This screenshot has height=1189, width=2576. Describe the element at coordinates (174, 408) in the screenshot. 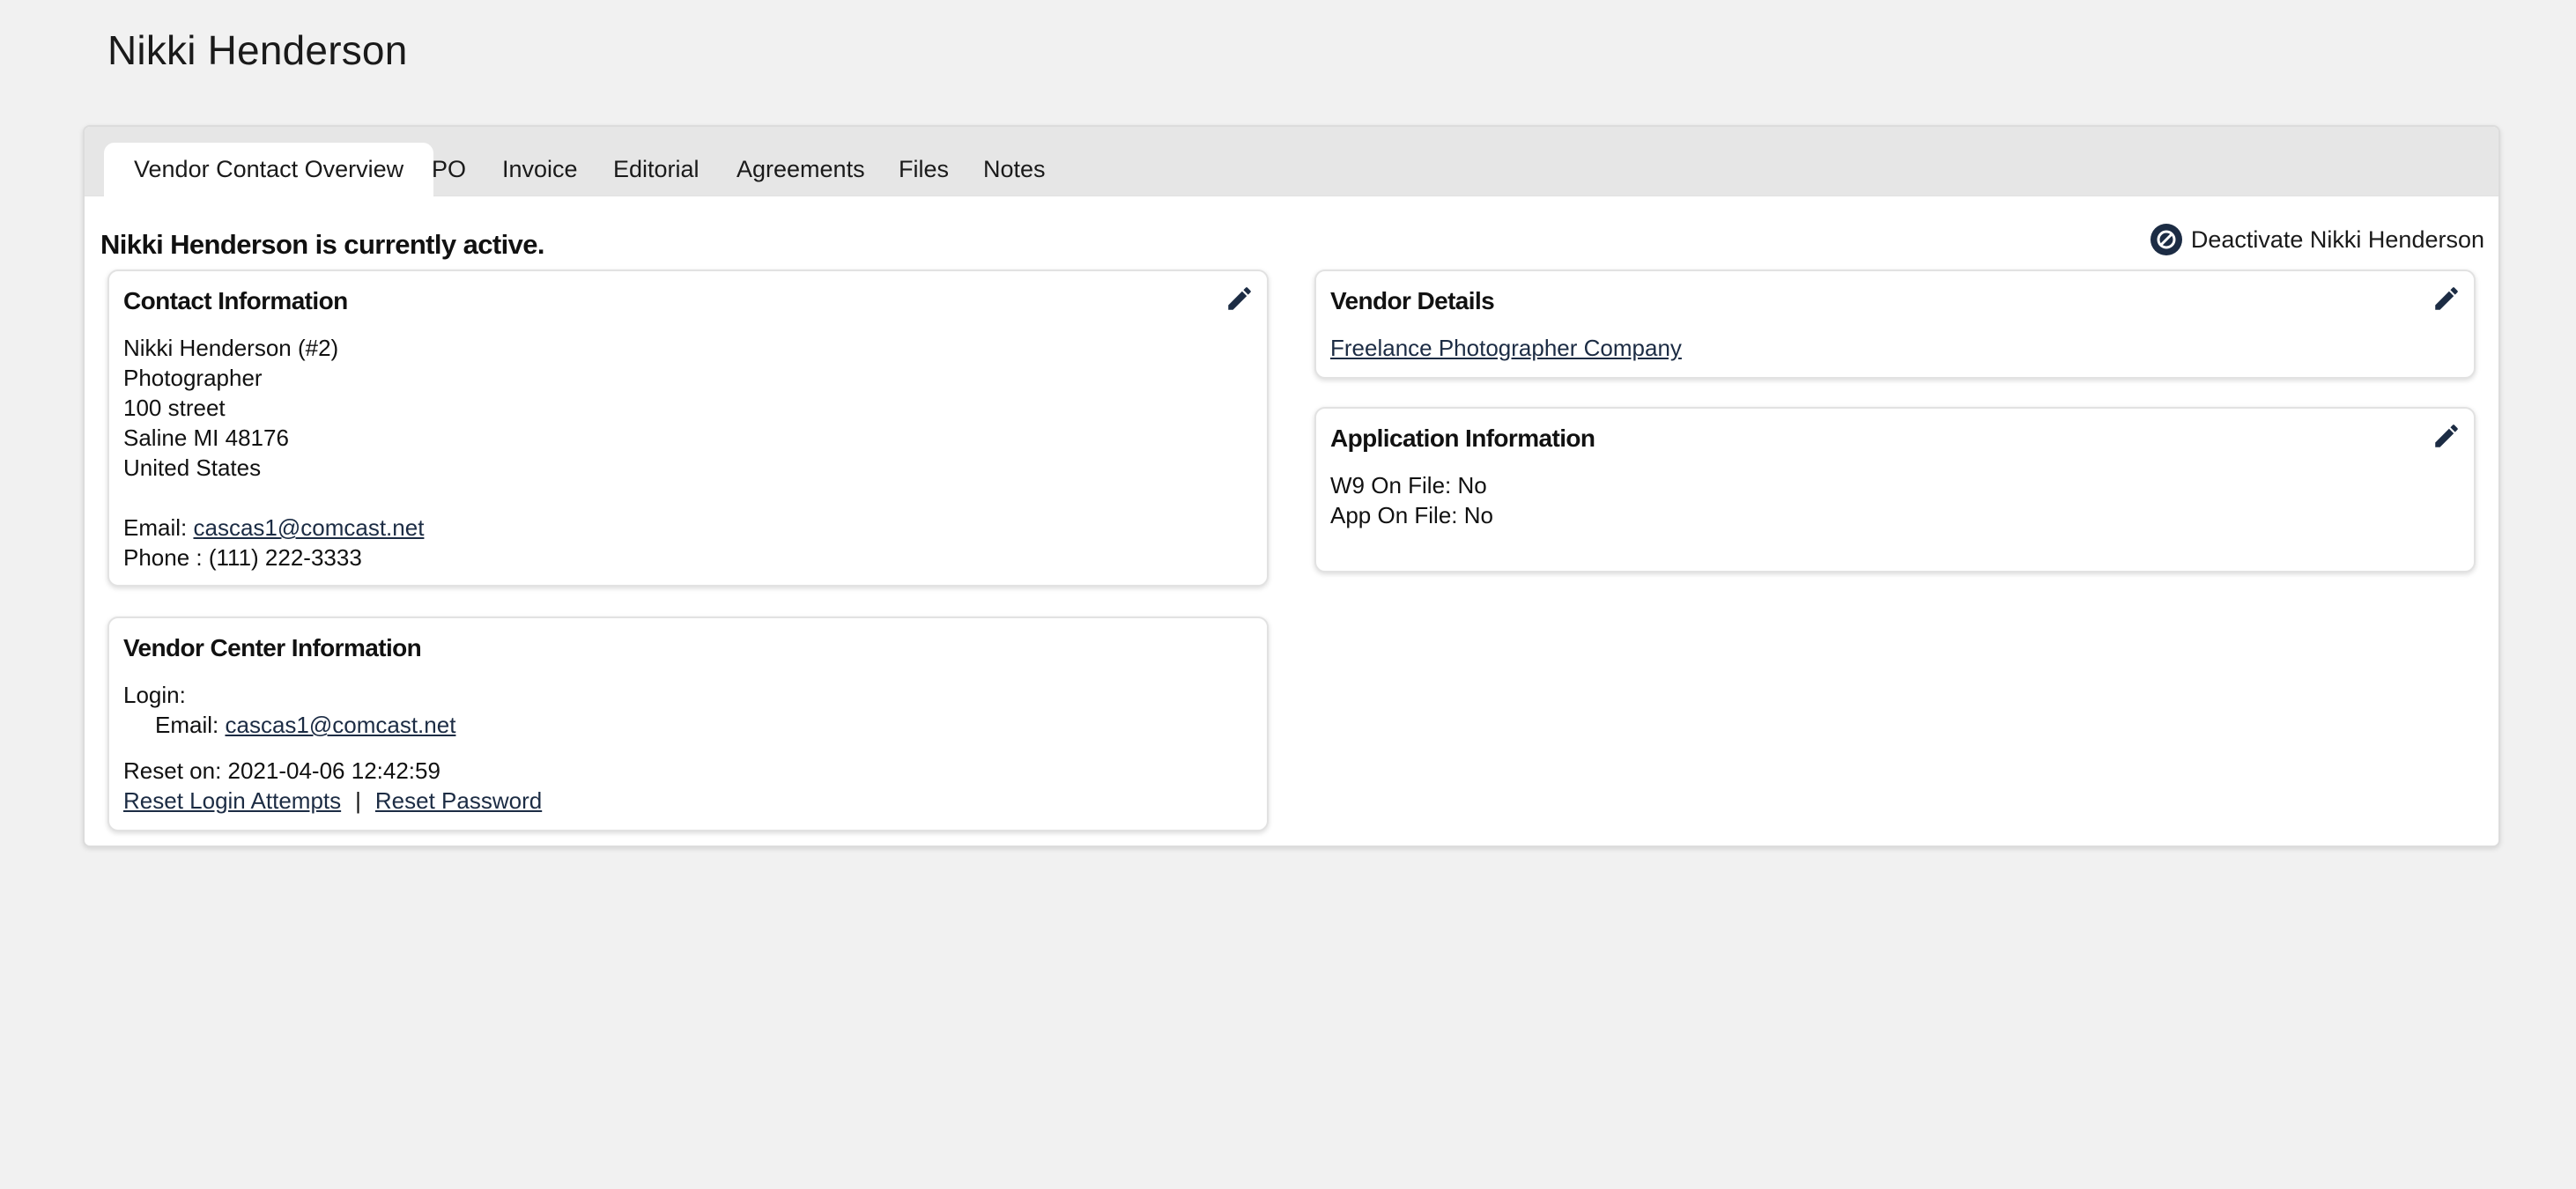

I see `contact-street: 100 street` at that location.